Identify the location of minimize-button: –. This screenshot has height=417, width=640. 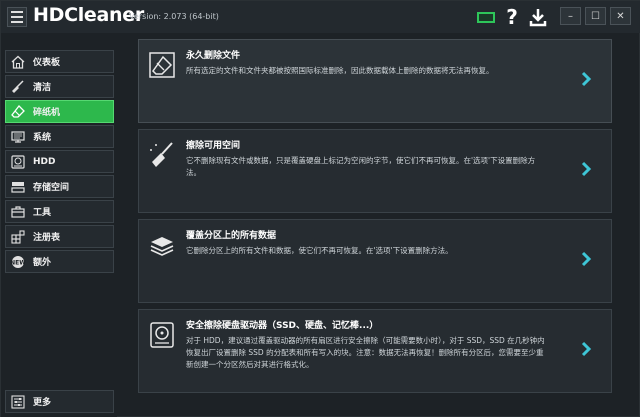
(570, 16).